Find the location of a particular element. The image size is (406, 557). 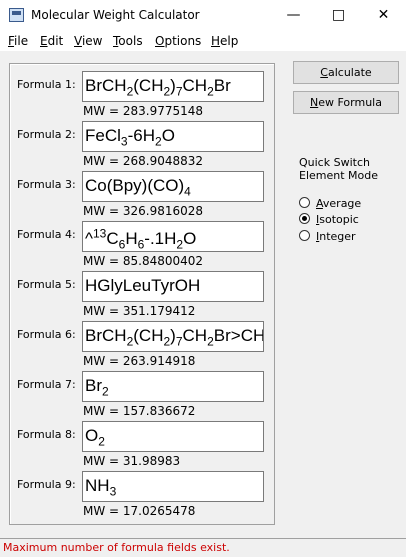

quick-switch-label: Quick Switch Element Mode is located at coordinates (338, 169).